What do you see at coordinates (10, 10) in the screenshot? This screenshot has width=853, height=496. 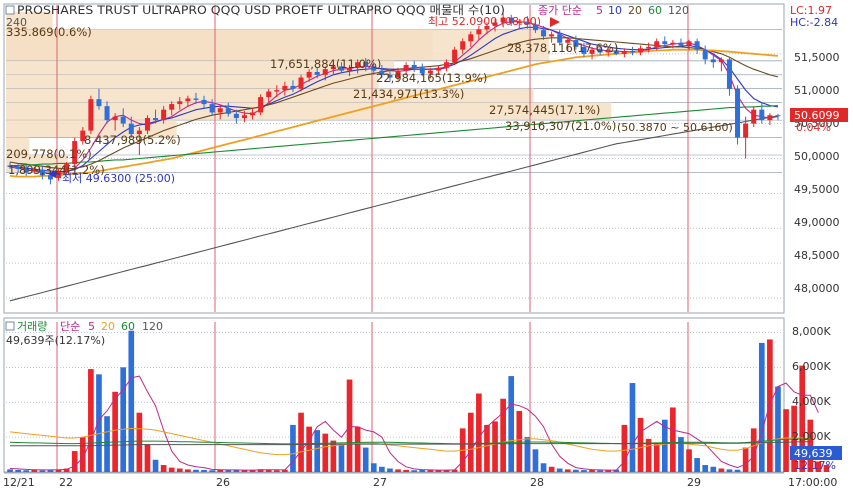 I see `title-checkbox-icon` at bounding box center [10, 10].